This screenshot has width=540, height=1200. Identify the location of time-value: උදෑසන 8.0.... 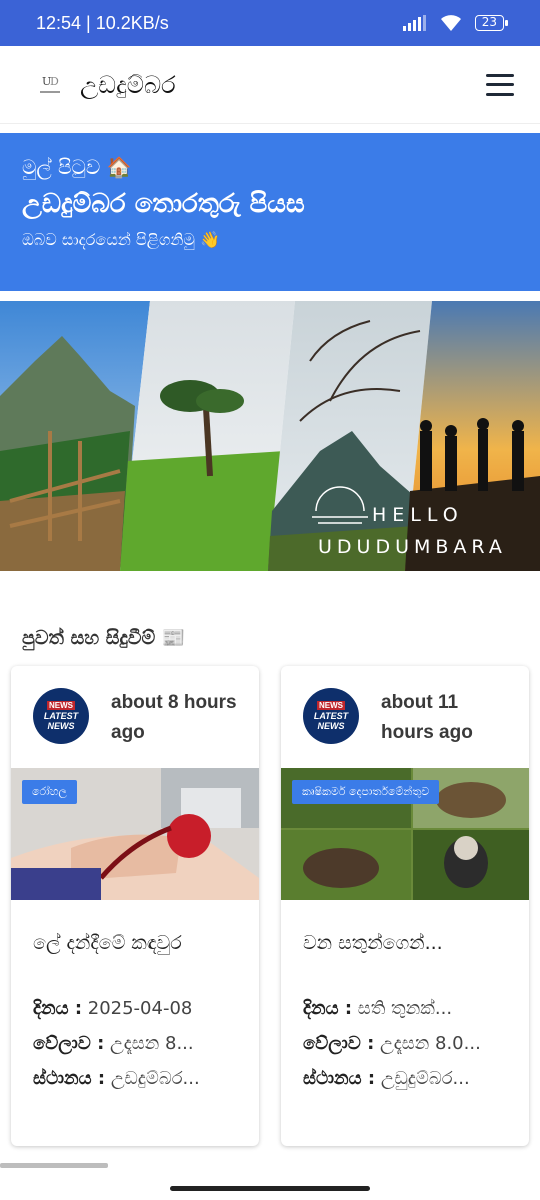
(430, 1043).